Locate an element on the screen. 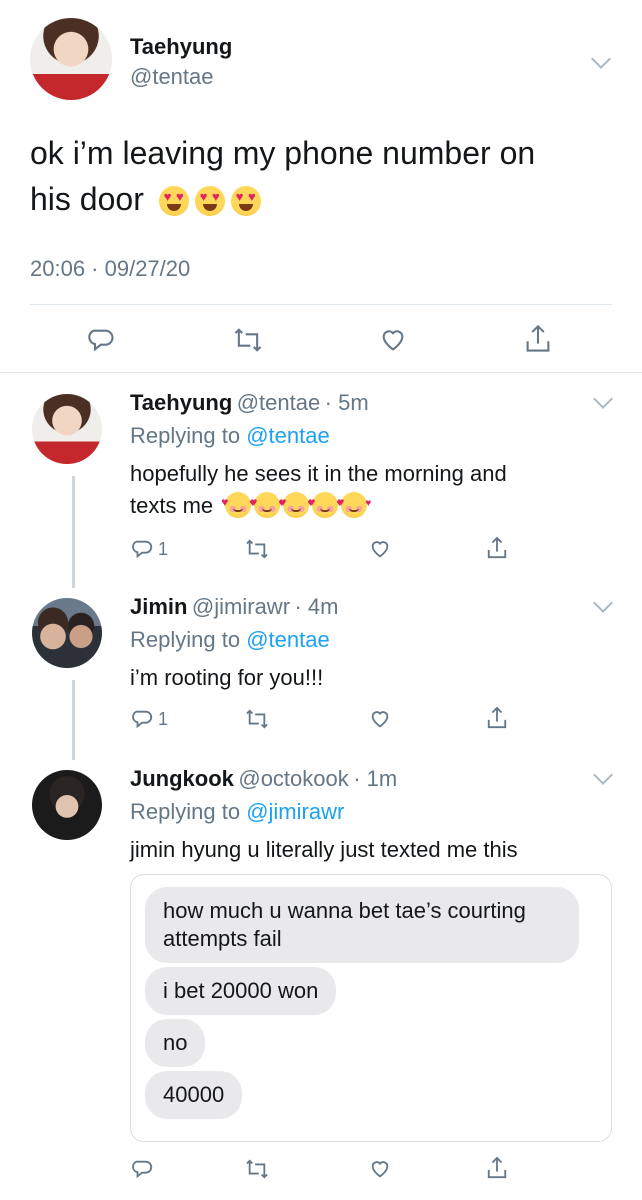 The height and width of the screenshot is (1200, 642). reply-text-line: hopefully he sees it in the morning and is located at coordinates (318, 473).